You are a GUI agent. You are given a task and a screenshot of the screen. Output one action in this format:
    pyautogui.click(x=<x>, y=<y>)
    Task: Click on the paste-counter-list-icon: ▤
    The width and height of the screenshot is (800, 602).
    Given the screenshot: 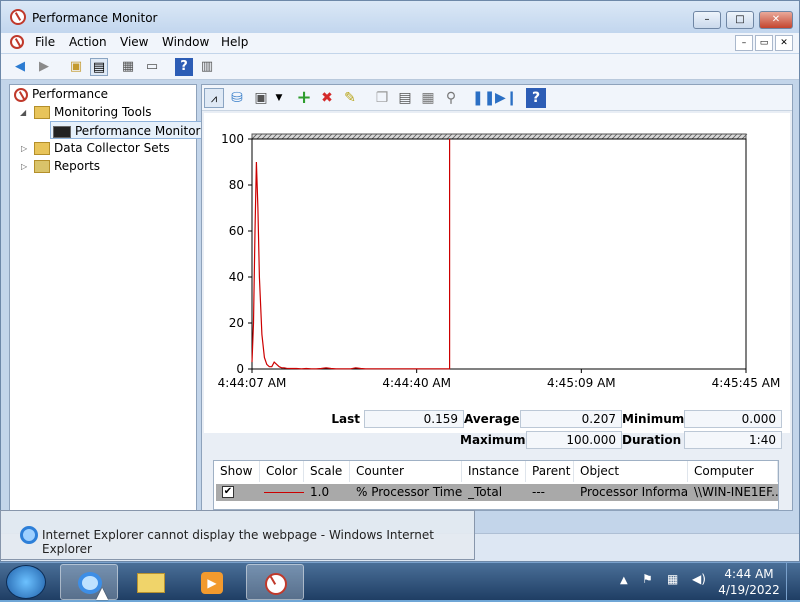 What is the action you would take?
    pyautogui.click(x=405, y=98)
    